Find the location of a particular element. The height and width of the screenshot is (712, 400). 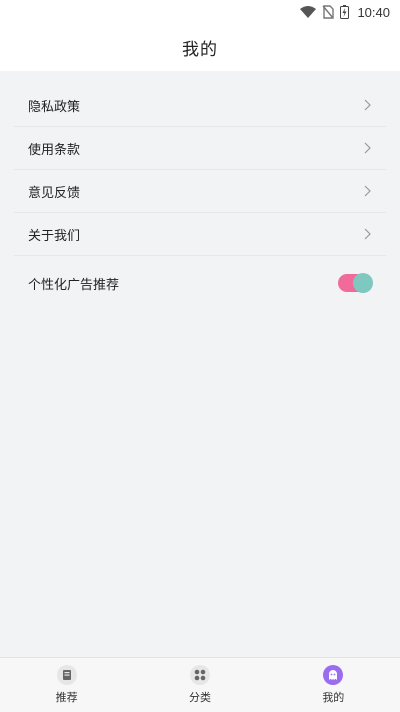

status-time: 10:40 is located at coordinates (373, 12).